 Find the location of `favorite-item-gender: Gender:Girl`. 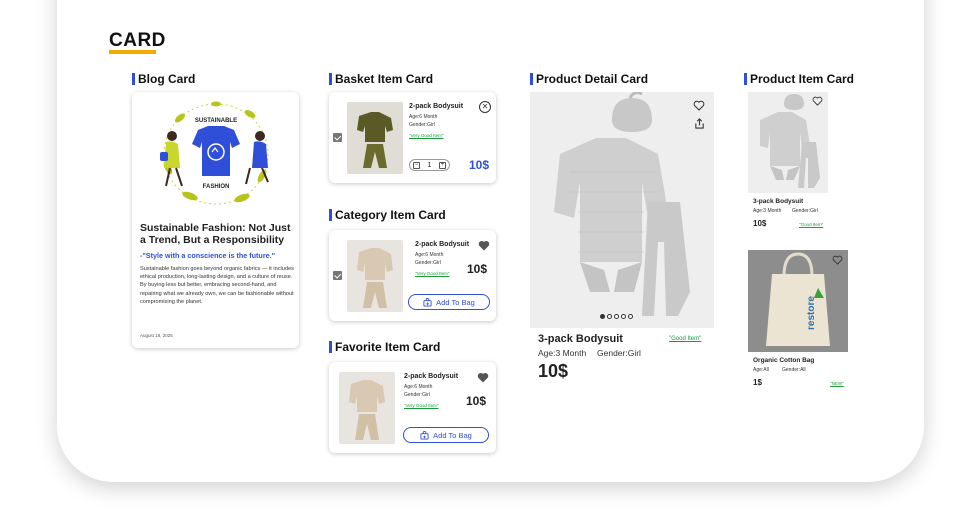

favorite-item-gender: Gender:Girl is located at coordinates (417, 395).